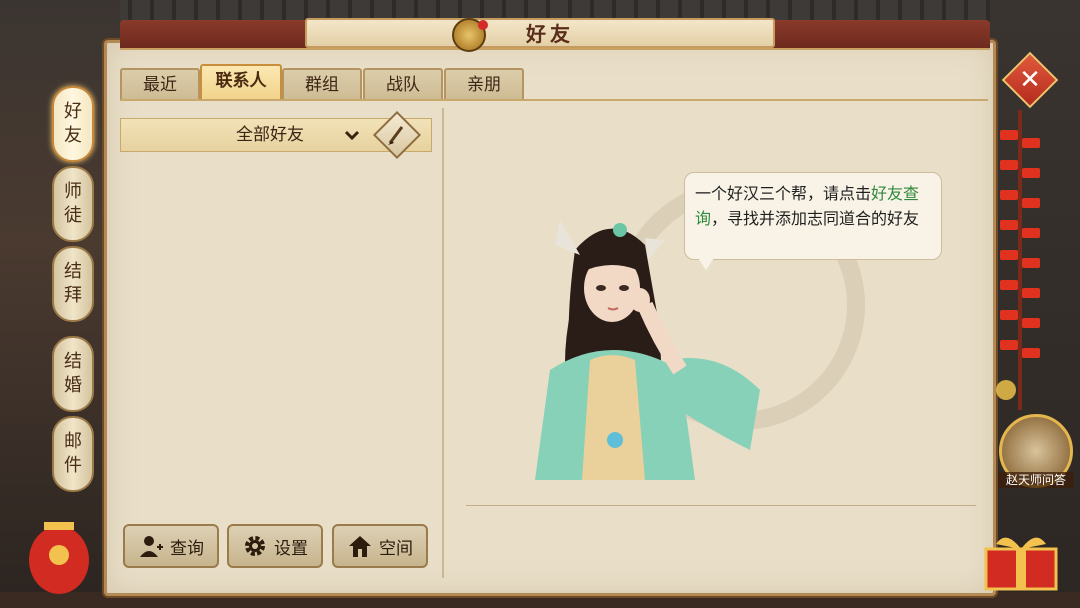 The width and height of the screenshot is (1080, 608). What do you see at coordinates (270, 135) in the screenshot?
I see `friend-filter-label: 全部好友` at bounding box center [270, 135].